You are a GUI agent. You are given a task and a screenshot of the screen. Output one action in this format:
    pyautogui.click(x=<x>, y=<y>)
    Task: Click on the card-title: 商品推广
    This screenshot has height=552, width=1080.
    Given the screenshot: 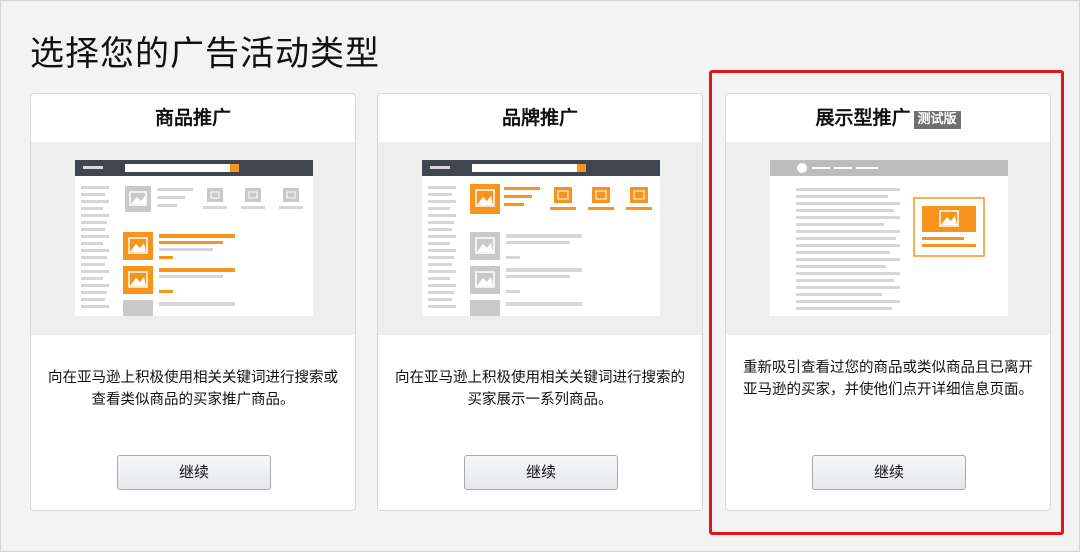 What is the action you would take?
    pyautogui.click(x=192, y=118)
    